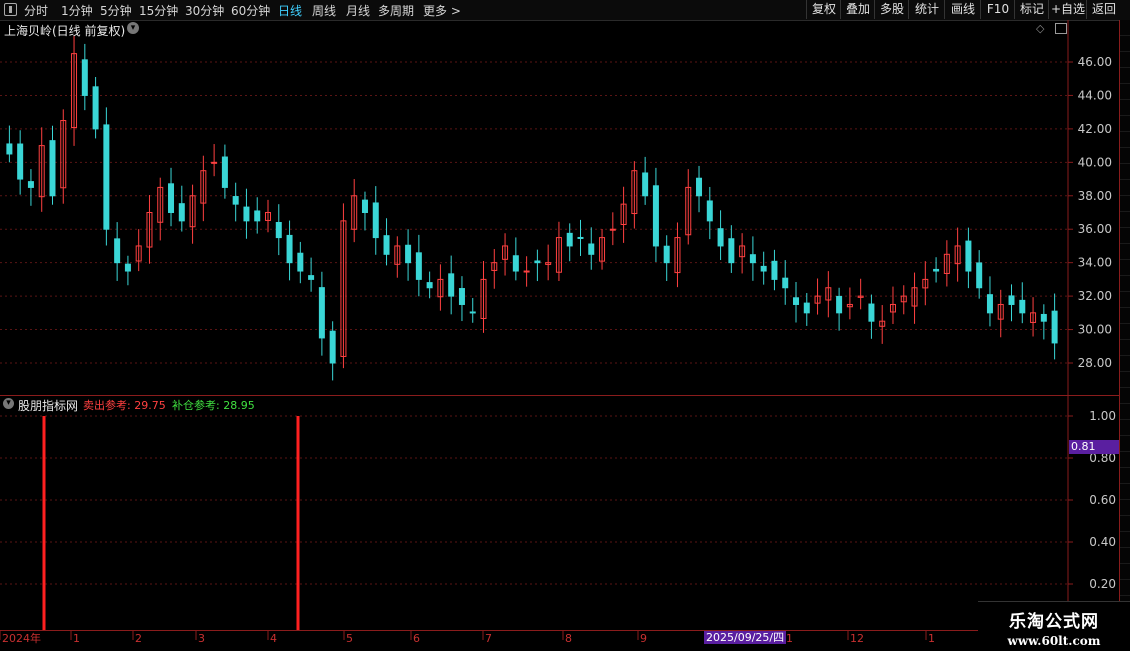 The image size is (1130, 651). What do you see at coordinates (1102, 416) in the screenshot?
I see `indicator-tick-label: 1.00` at bounding box center [1102, 416].